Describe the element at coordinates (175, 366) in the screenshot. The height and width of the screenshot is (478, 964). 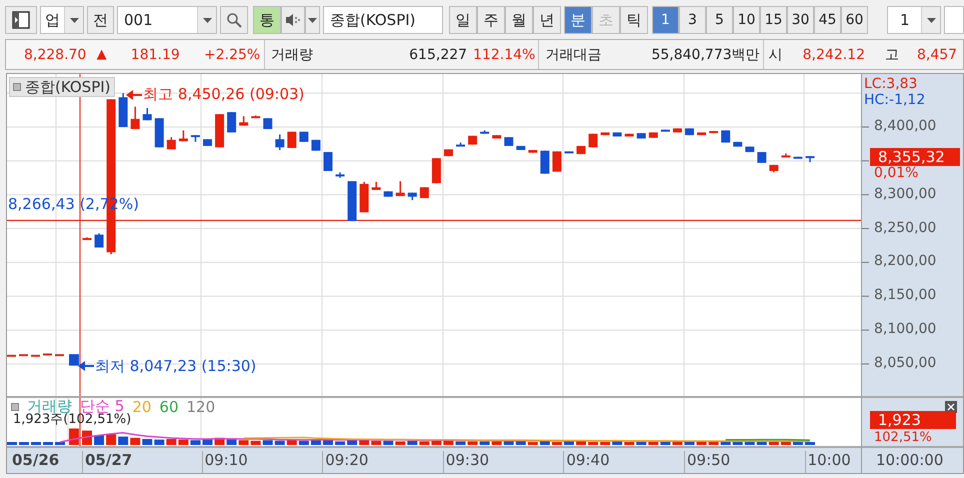
I see `low-marker: 최저 8,047,23 (15:30)` at that location.